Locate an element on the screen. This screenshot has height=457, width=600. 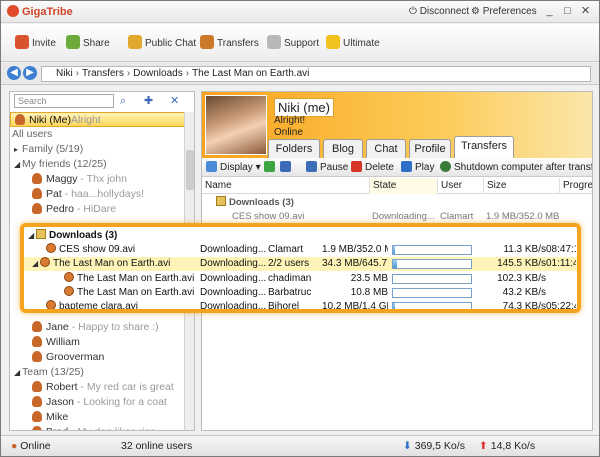
sidebar-group: ◢ My friends (12/25) is located at coordinates (98, 164).